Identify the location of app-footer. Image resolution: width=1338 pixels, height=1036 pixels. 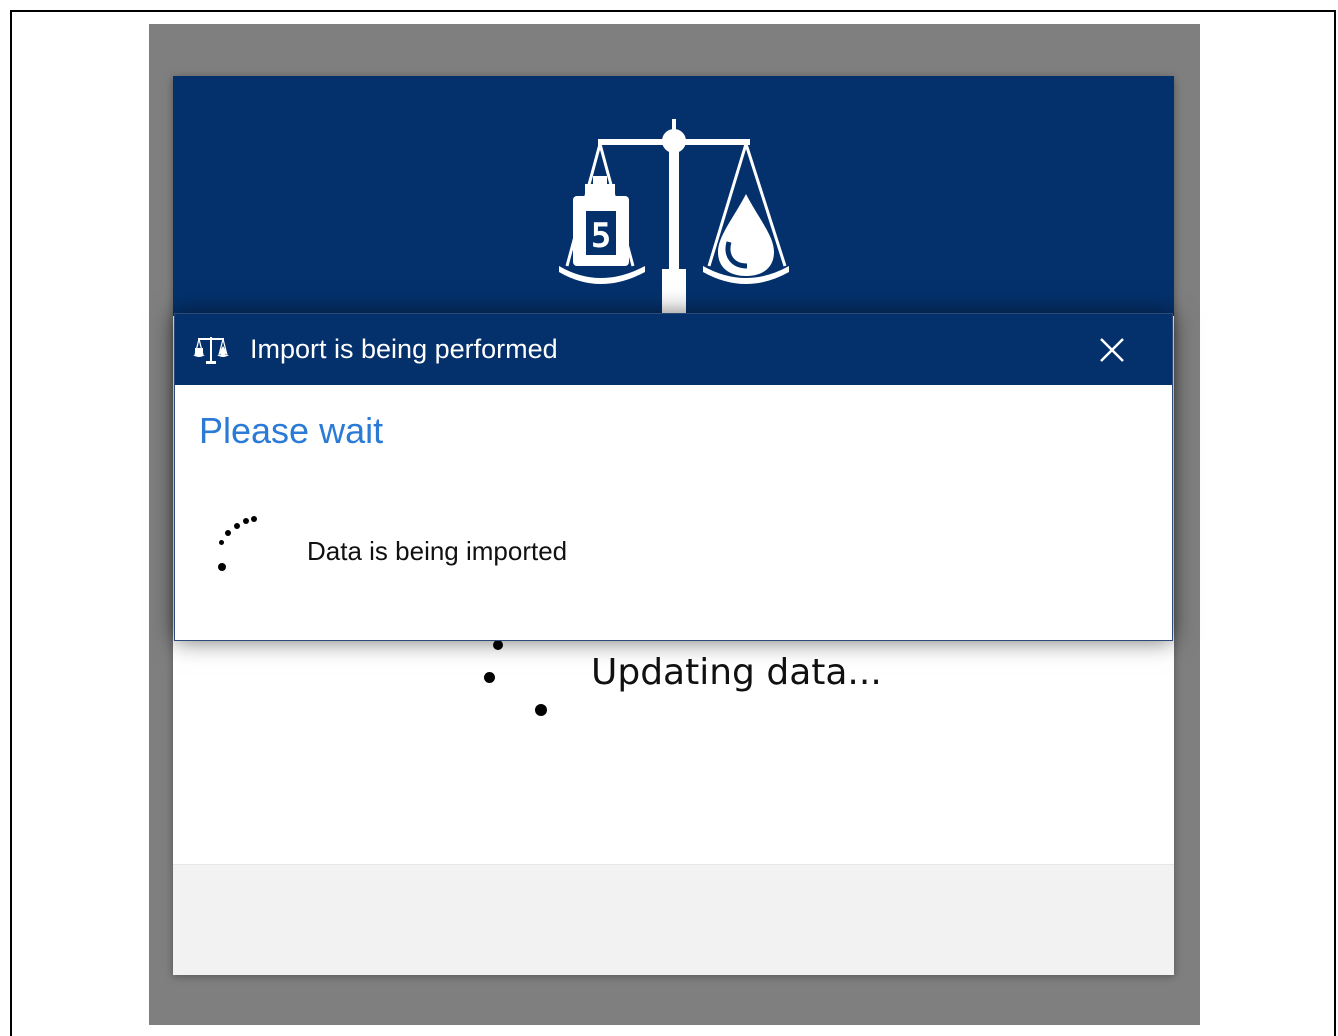
(673, 919).